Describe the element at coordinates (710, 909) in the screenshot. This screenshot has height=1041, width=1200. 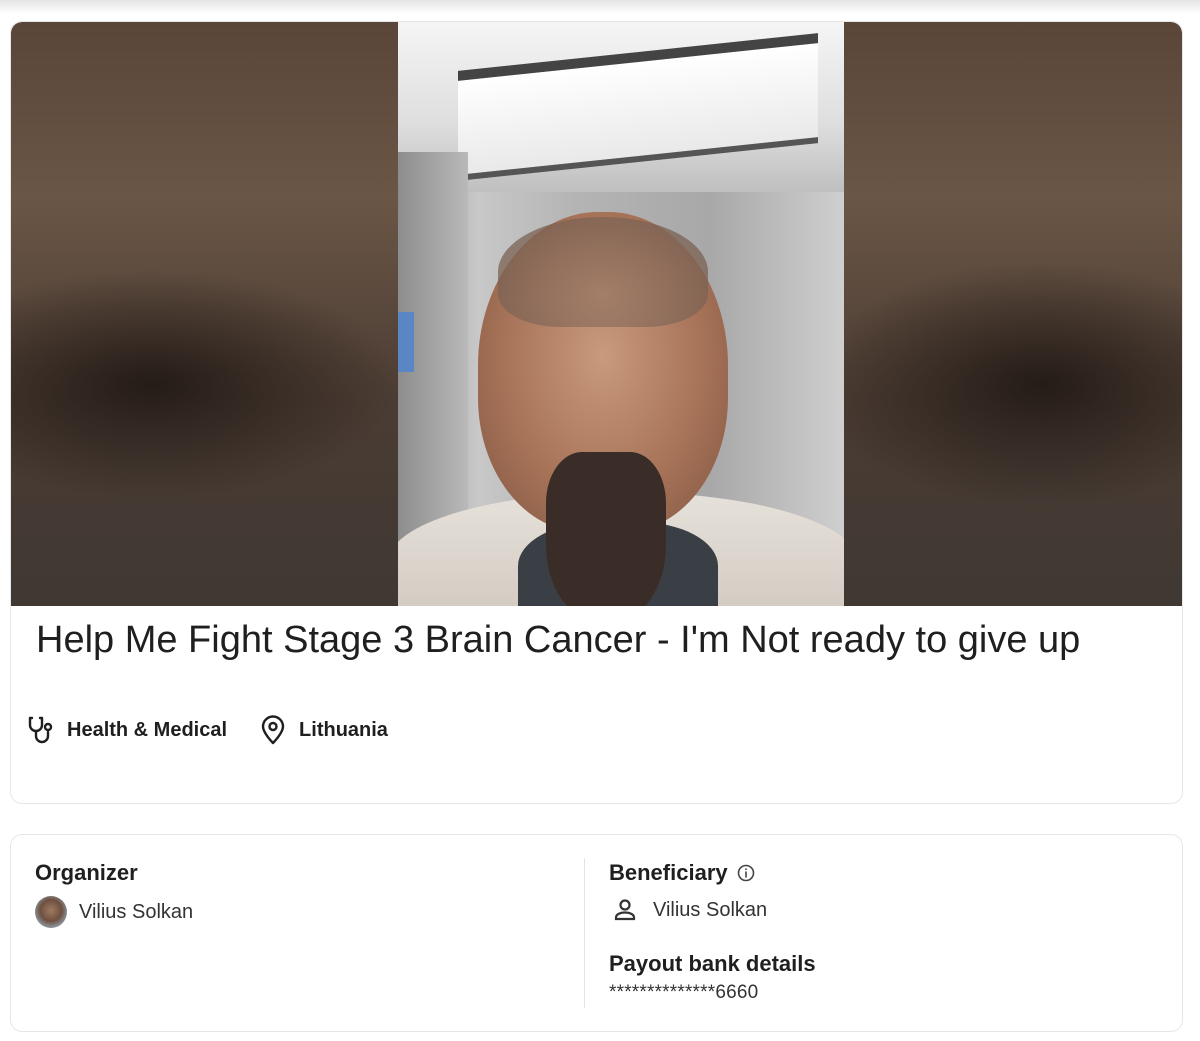
I see `beneficiary-name: Vilius Solkan` at that location.